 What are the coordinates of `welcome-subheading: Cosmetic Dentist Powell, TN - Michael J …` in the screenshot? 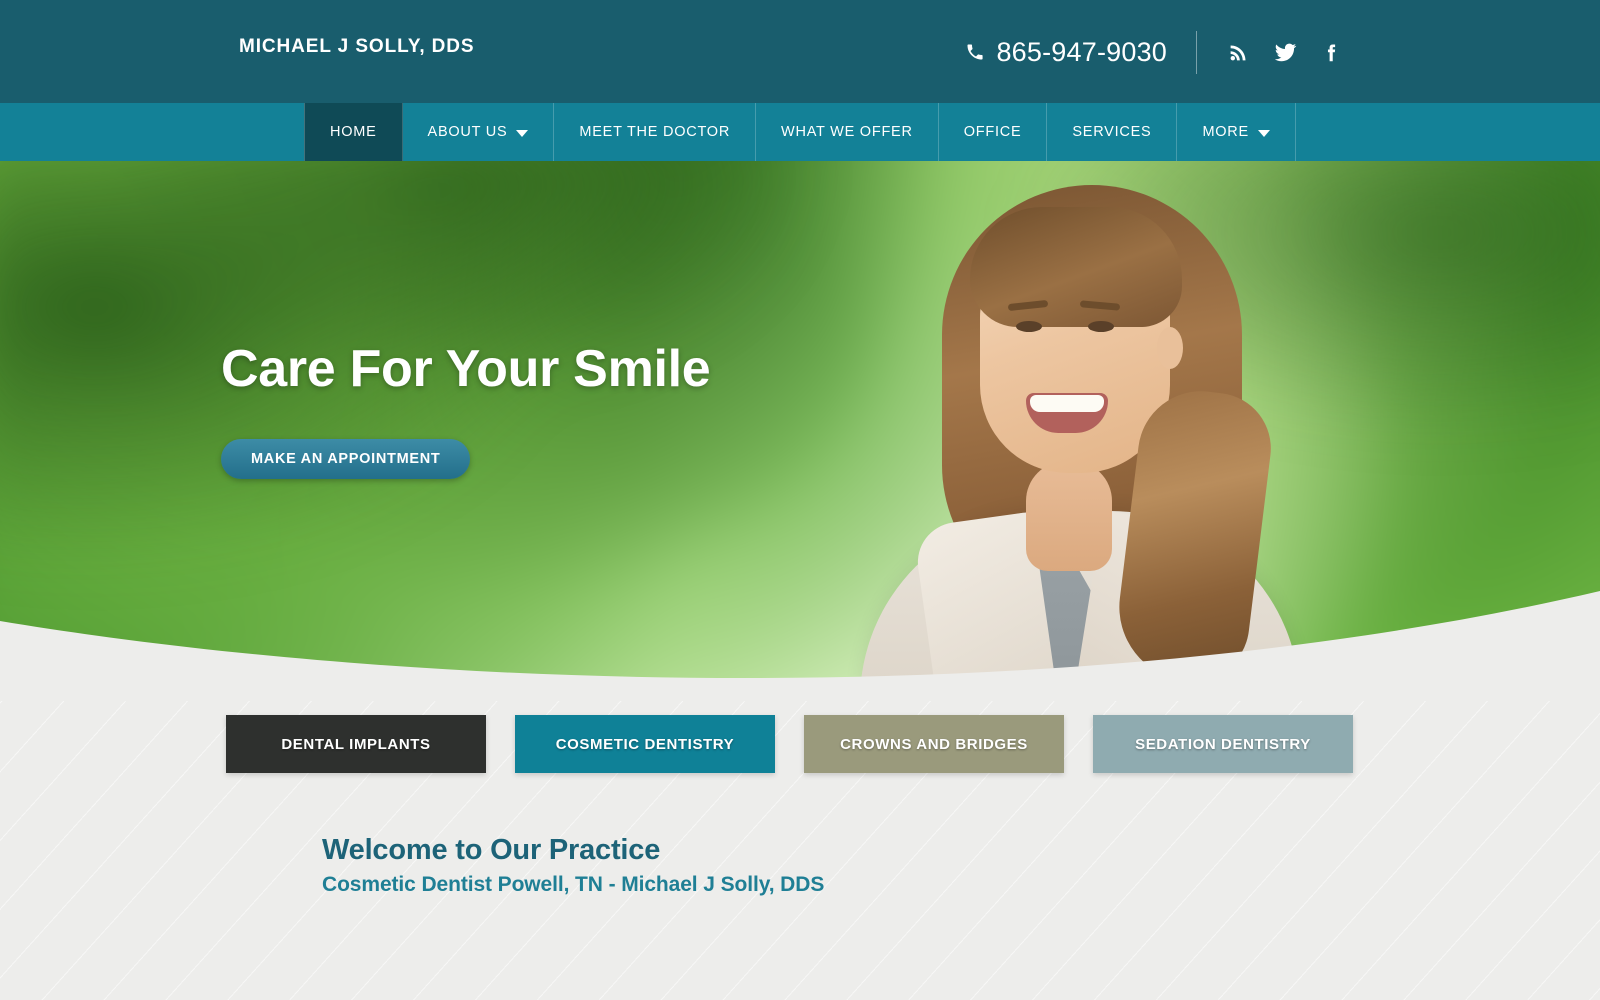 It's located at (573, 884).